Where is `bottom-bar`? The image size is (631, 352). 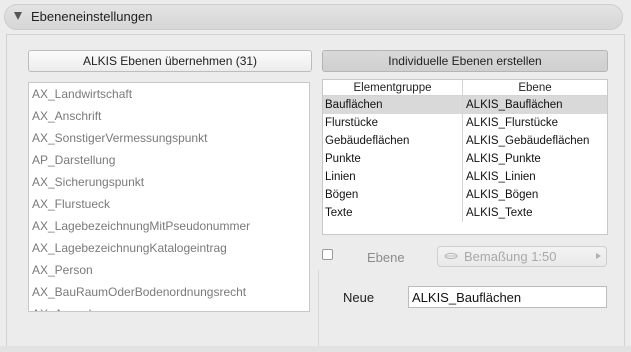 bottom-bar is located at coordinates (315, 349).